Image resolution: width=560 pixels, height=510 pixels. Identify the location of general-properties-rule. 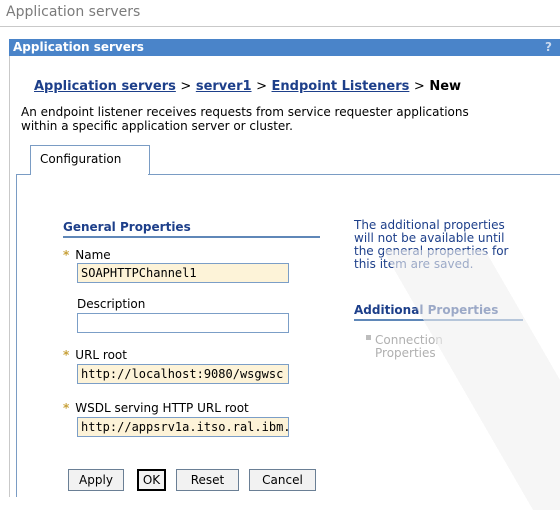
(191, 237).